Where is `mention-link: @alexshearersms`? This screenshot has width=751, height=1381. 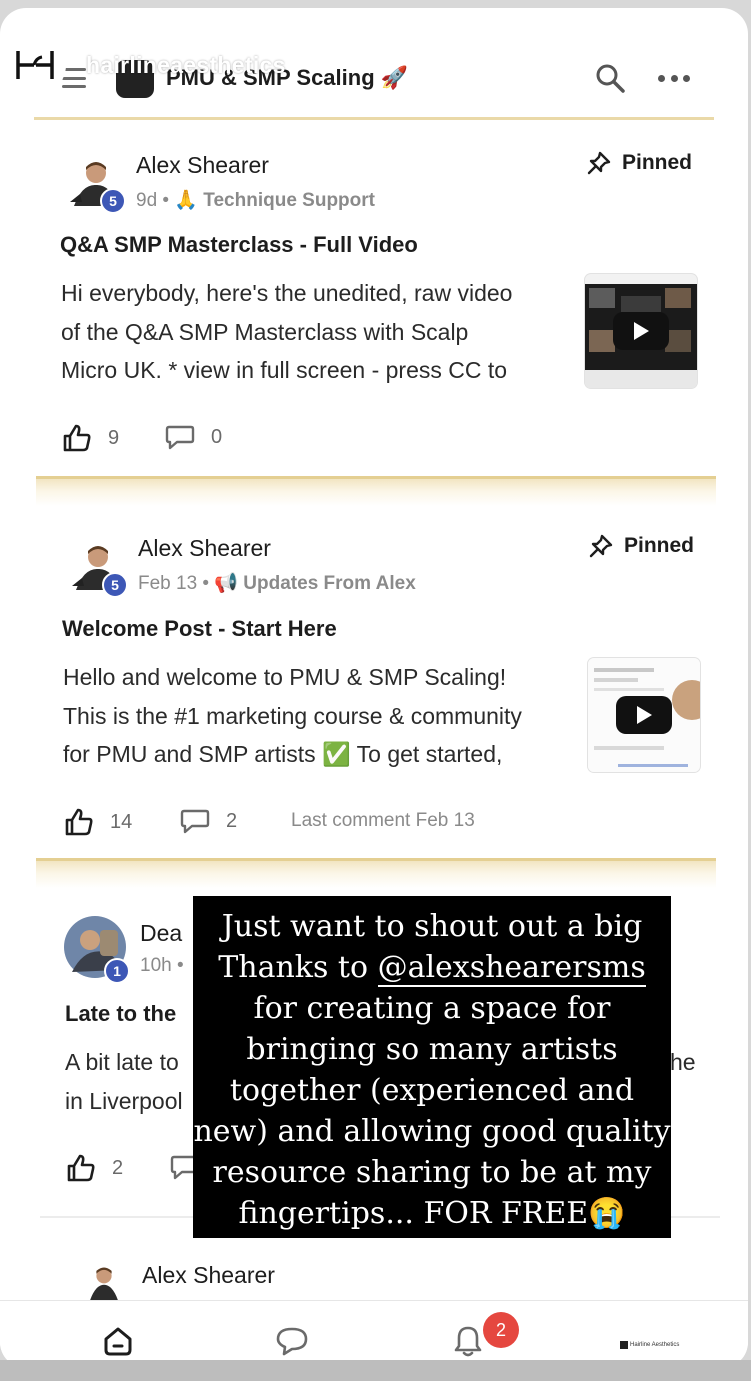 mention-link: @alexshearersms is located at coordinates (511, 968).